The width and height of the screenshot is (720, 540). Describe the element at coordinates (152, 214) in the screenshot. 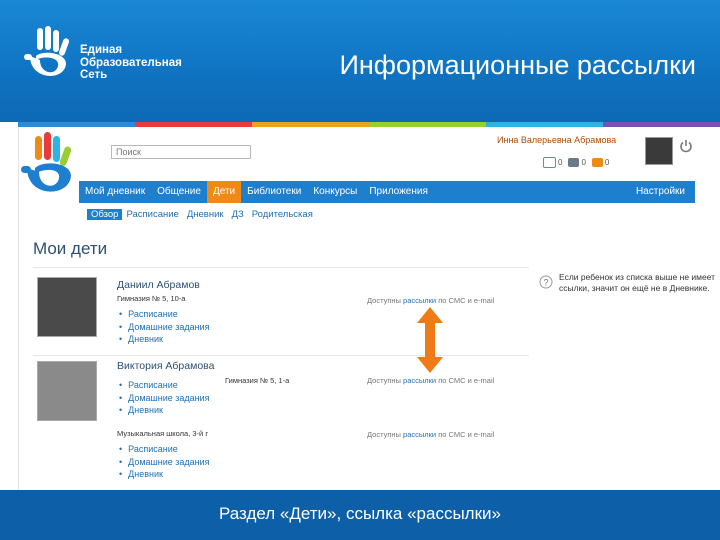

I see `subnav-schedule: Расписание` at that location.